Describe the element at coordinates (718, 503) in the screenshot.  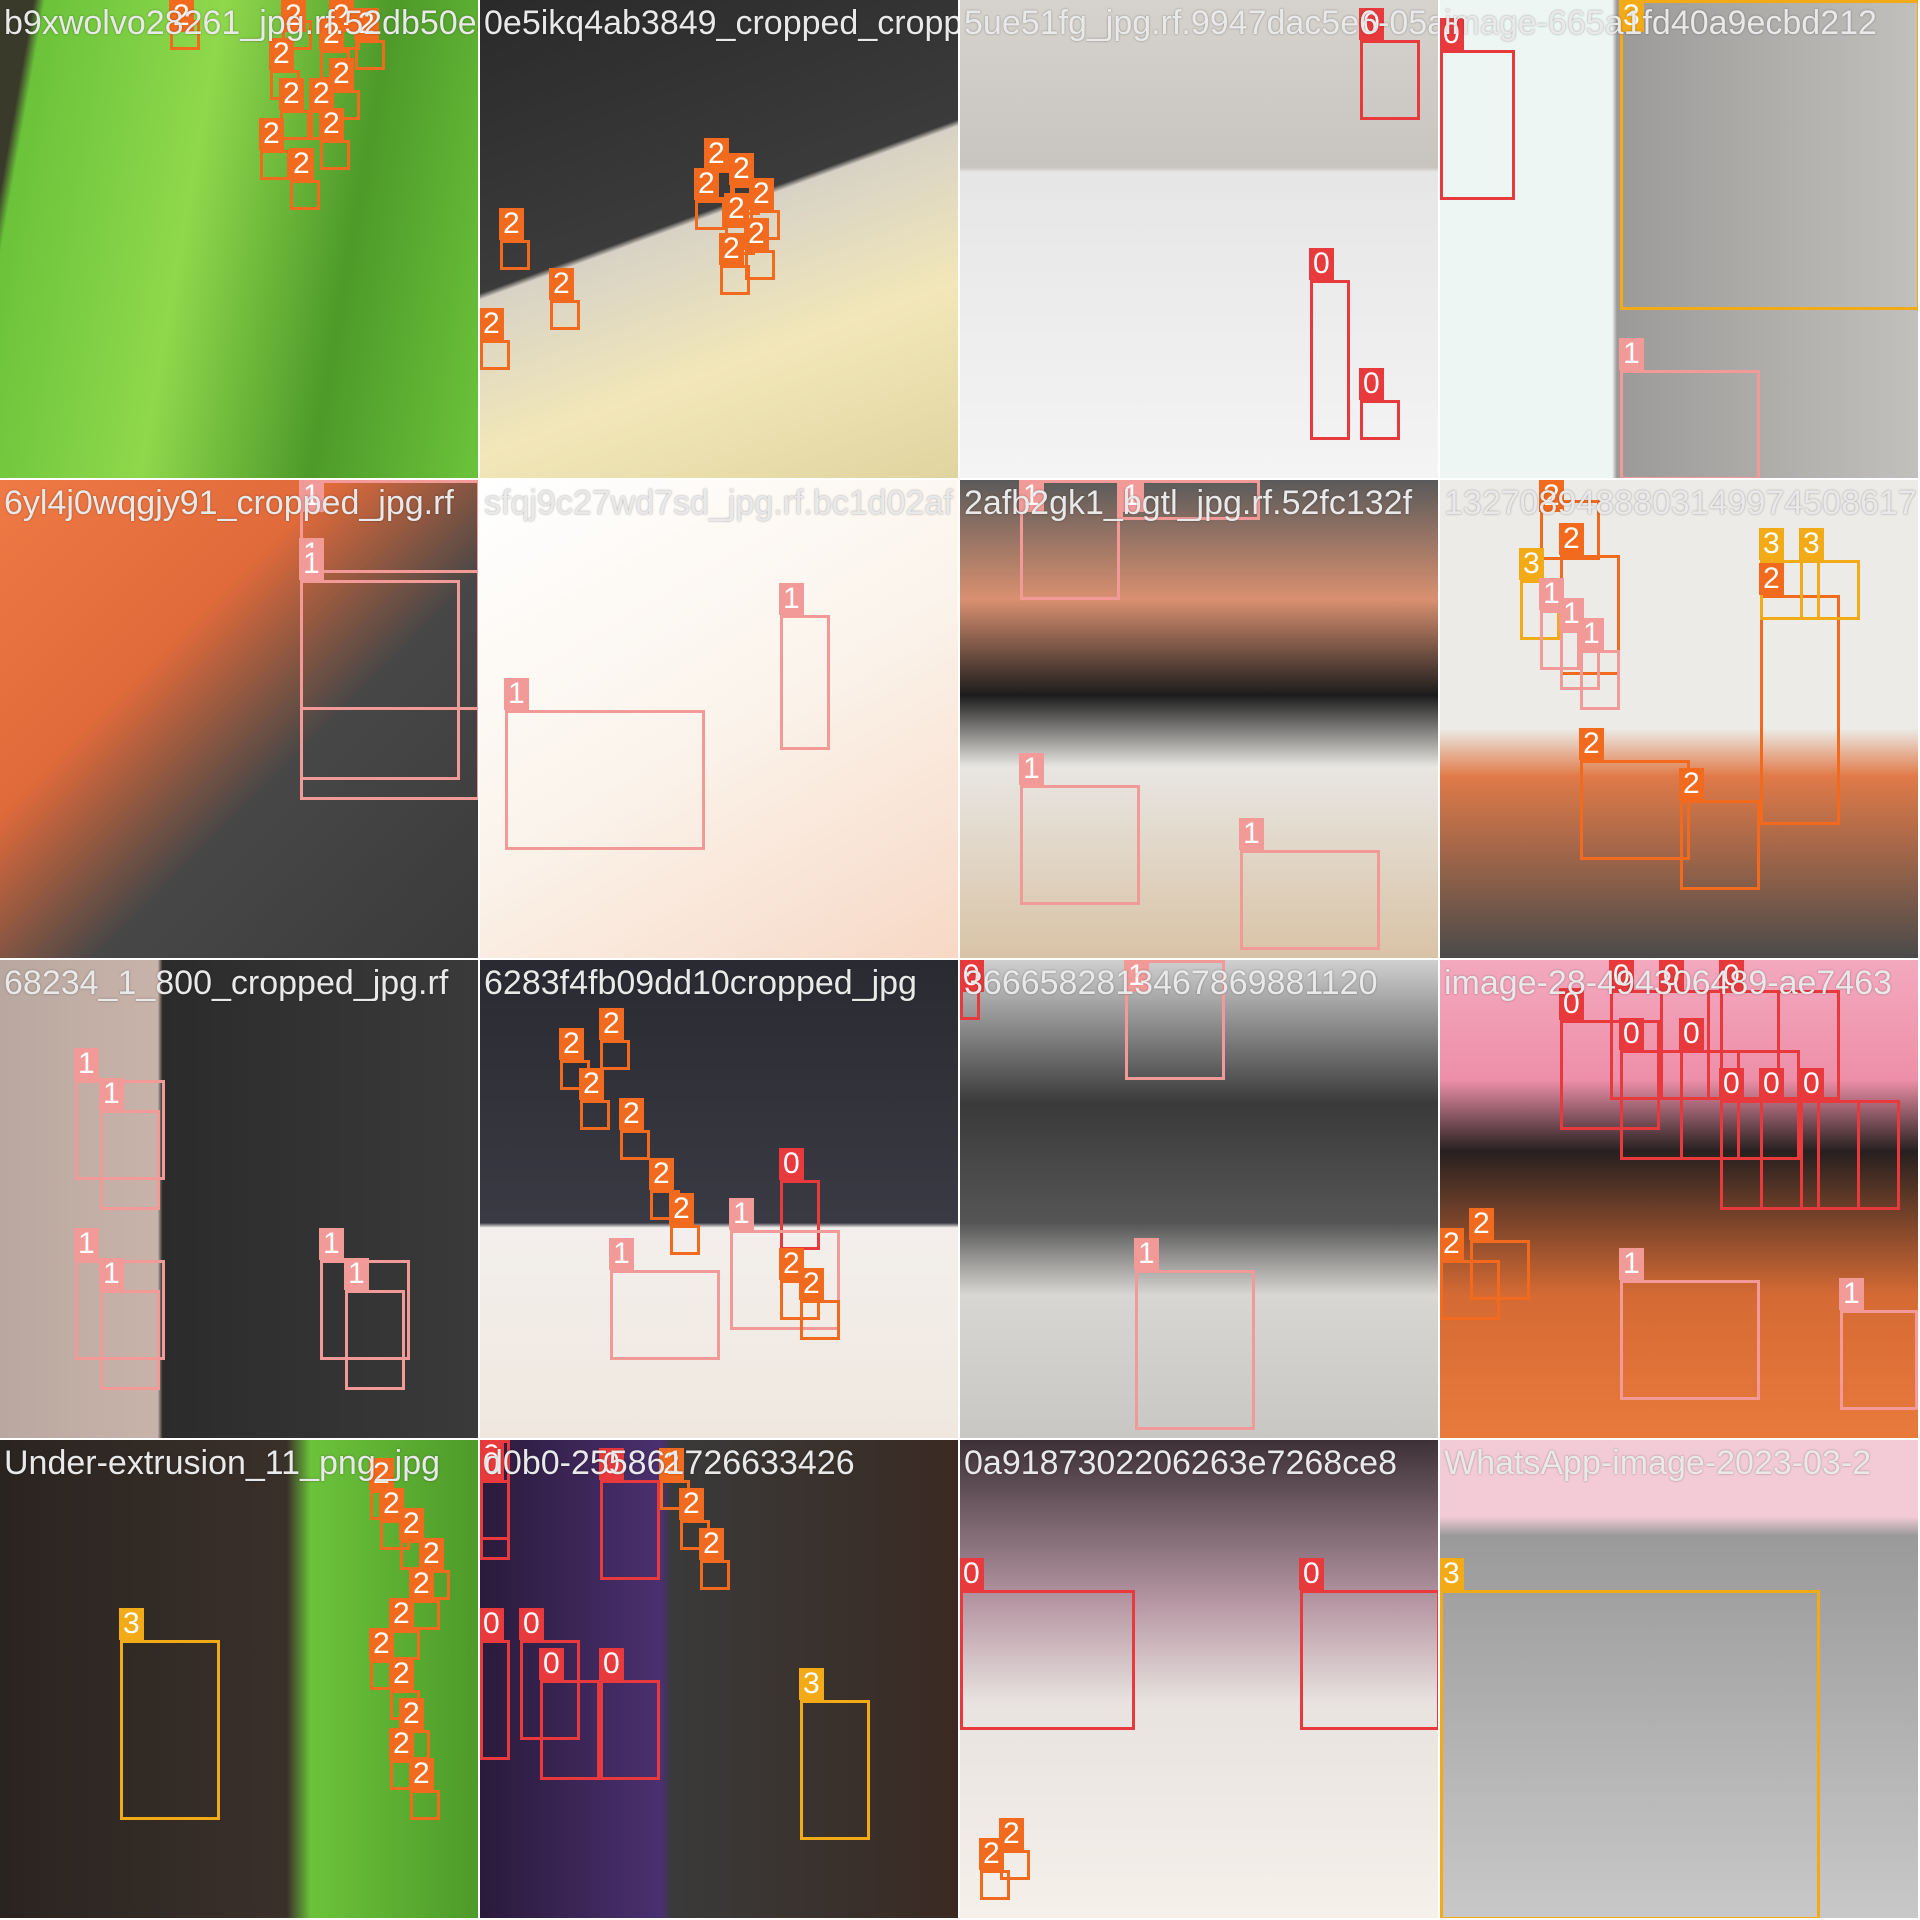
I see `tile-filename: sfqj9c27wd7sd_jpg.rf.bc1d02af` at that location.